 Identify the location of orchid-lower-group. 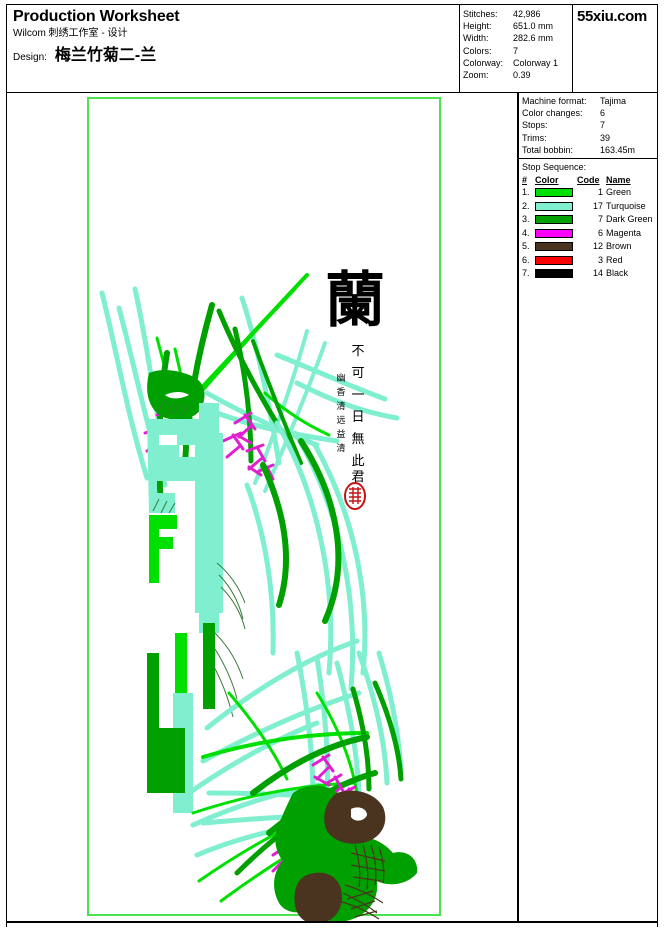
(302, 779).